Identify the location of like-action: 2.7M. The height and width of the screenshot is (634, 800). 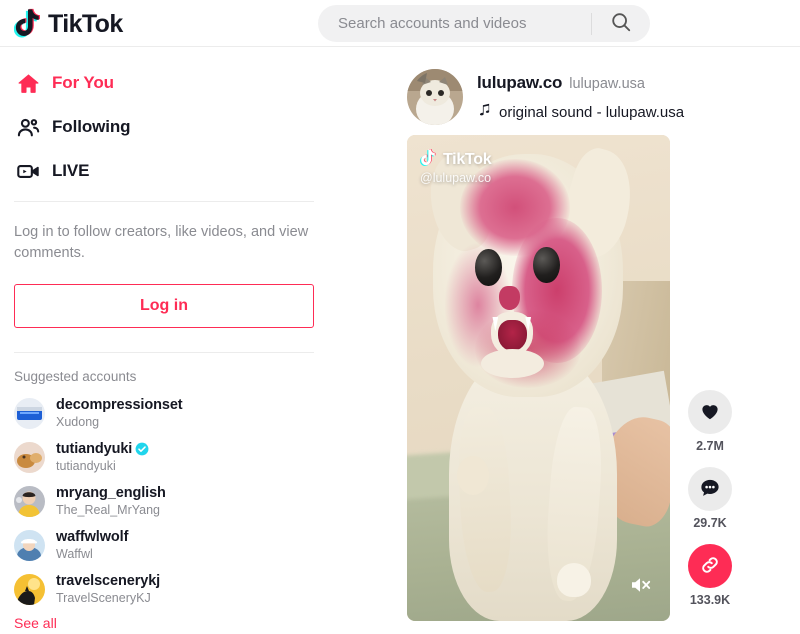
(710, 426).